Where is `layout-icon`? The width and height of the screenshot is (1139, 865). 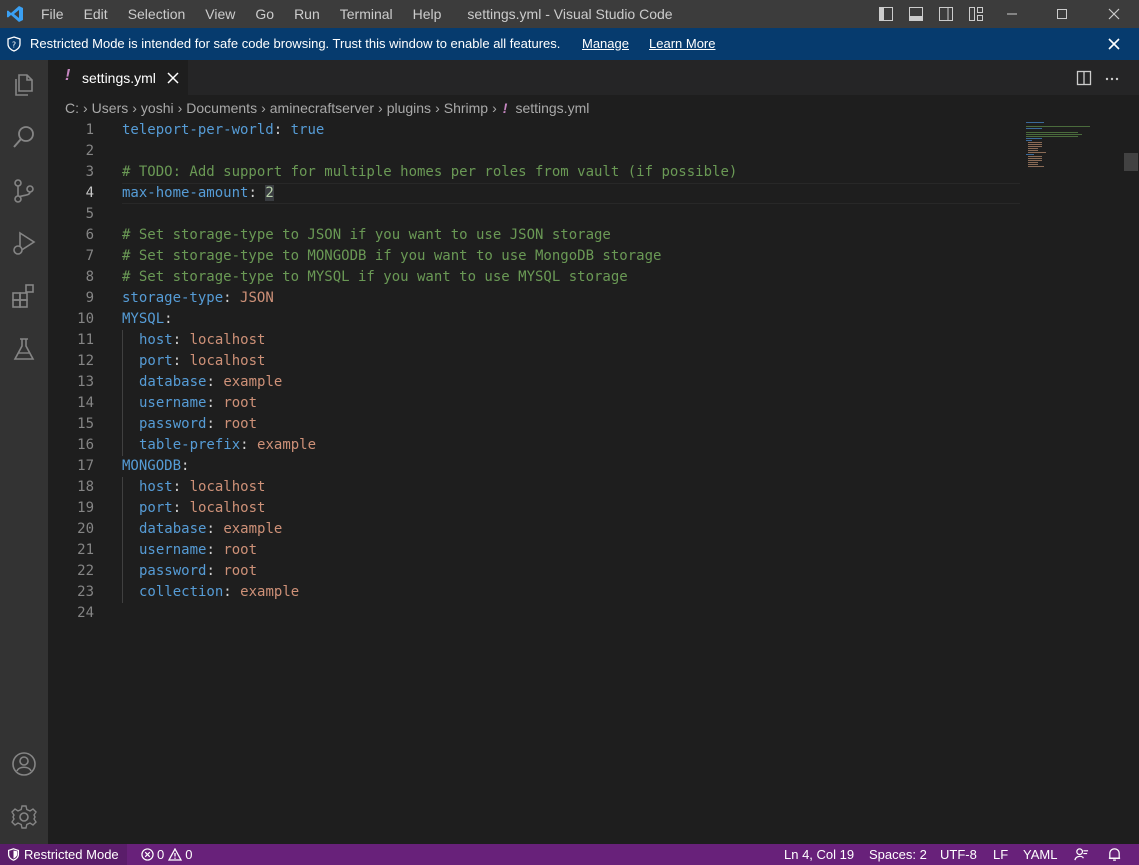 layout-icon is located at coordinates (976, 14).